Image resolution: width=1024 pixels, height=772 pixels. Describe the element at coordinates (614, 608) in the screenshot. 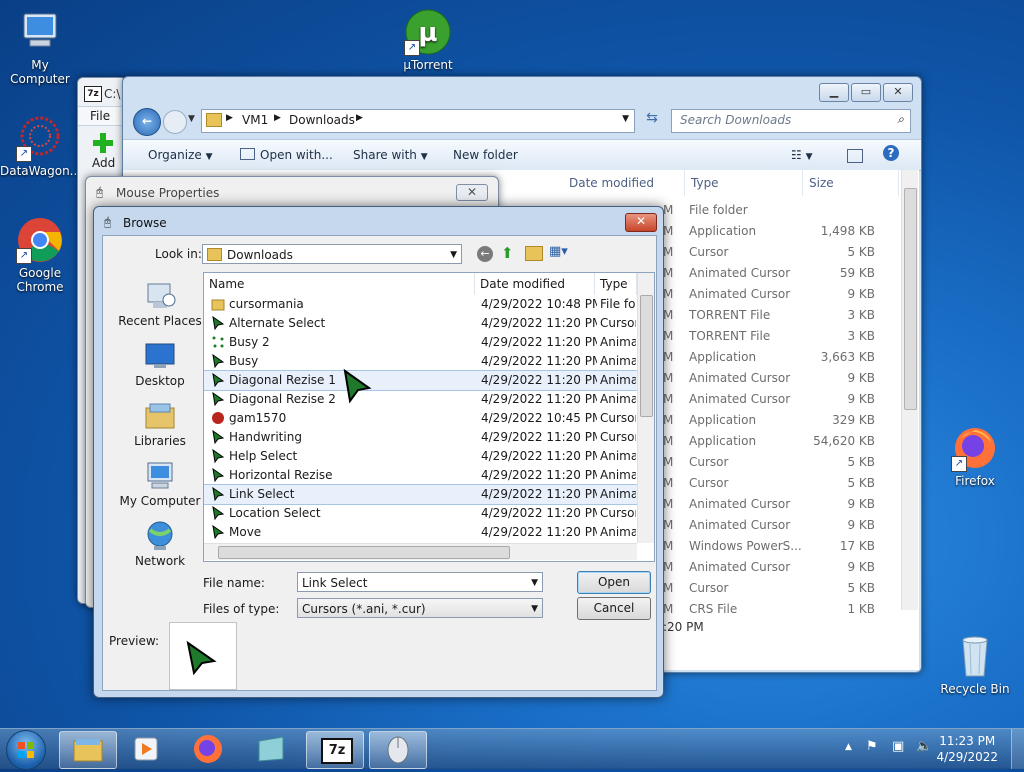

I see `cancel-button: Cancel` at that location.